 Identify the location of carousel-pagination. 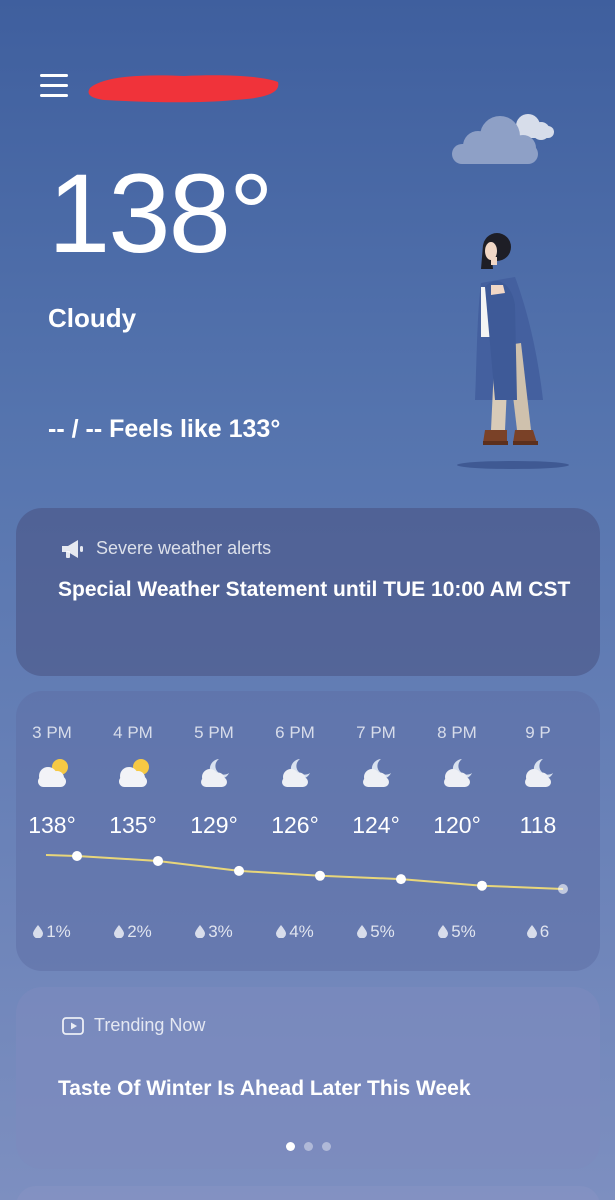
(308, 1146).